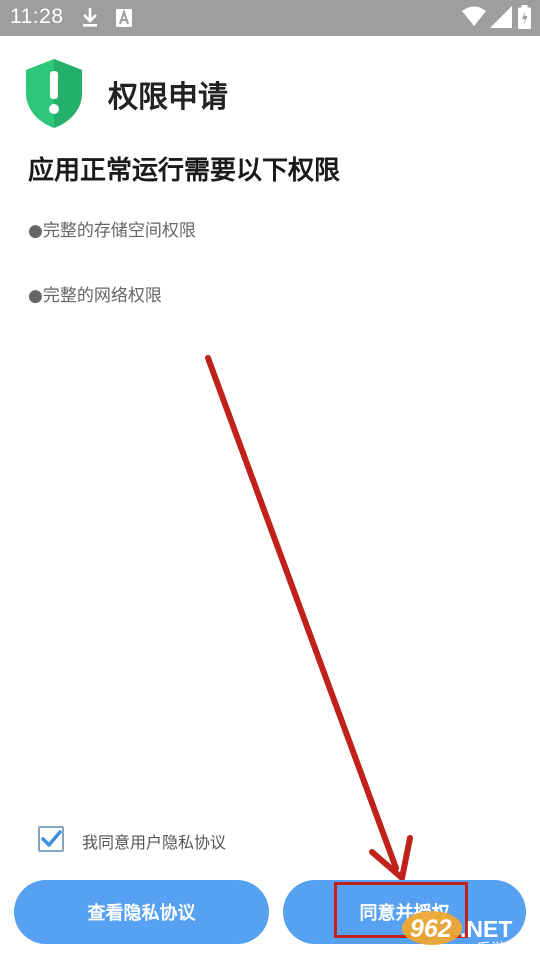 The height and width of the screenshot is (960, 540). I want to click on shield-alert-icon, so click(54, 93).